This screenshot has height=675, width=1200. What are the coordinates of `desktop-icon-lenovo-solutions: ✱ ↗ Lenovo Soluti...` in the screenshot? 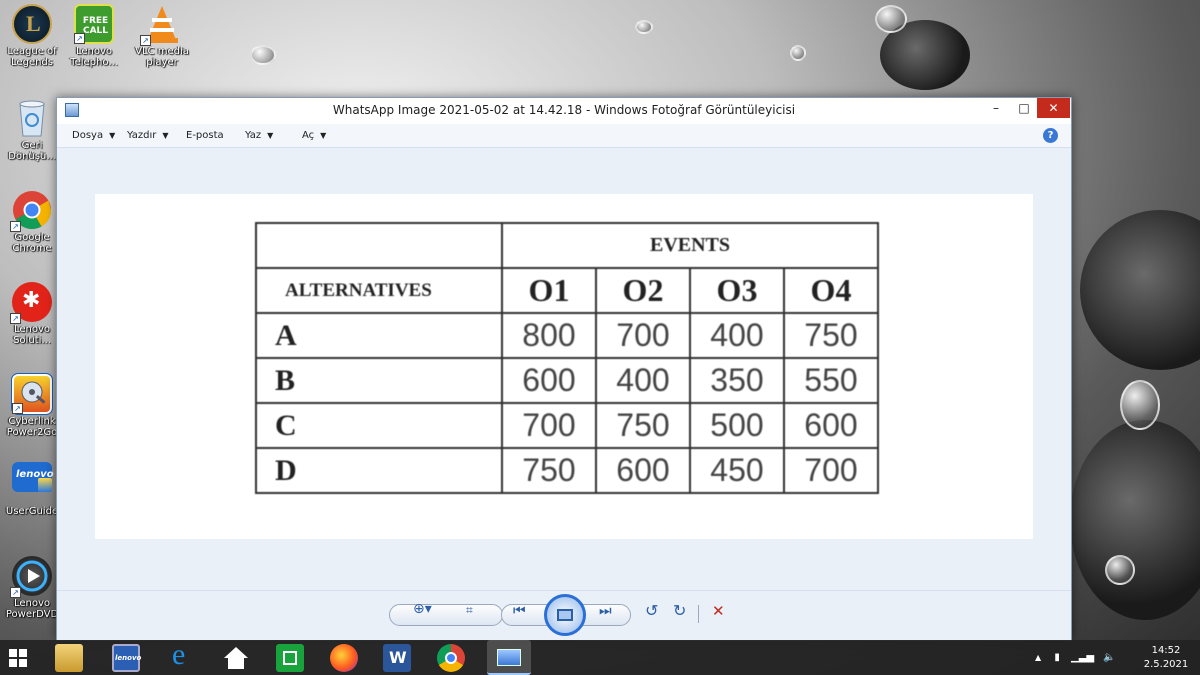 It's located at (32, 314).